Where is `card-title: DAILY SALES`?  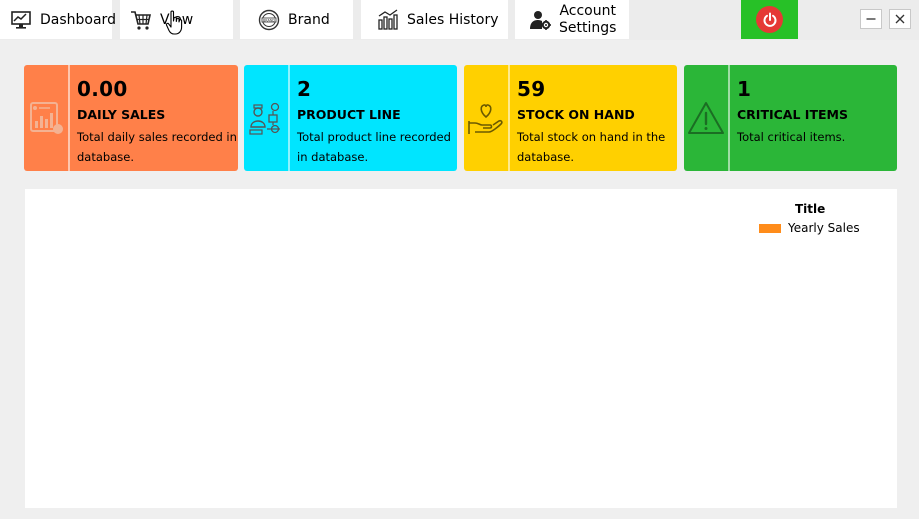 card-title: DAILY SALES is located at coordinates (121, 114).